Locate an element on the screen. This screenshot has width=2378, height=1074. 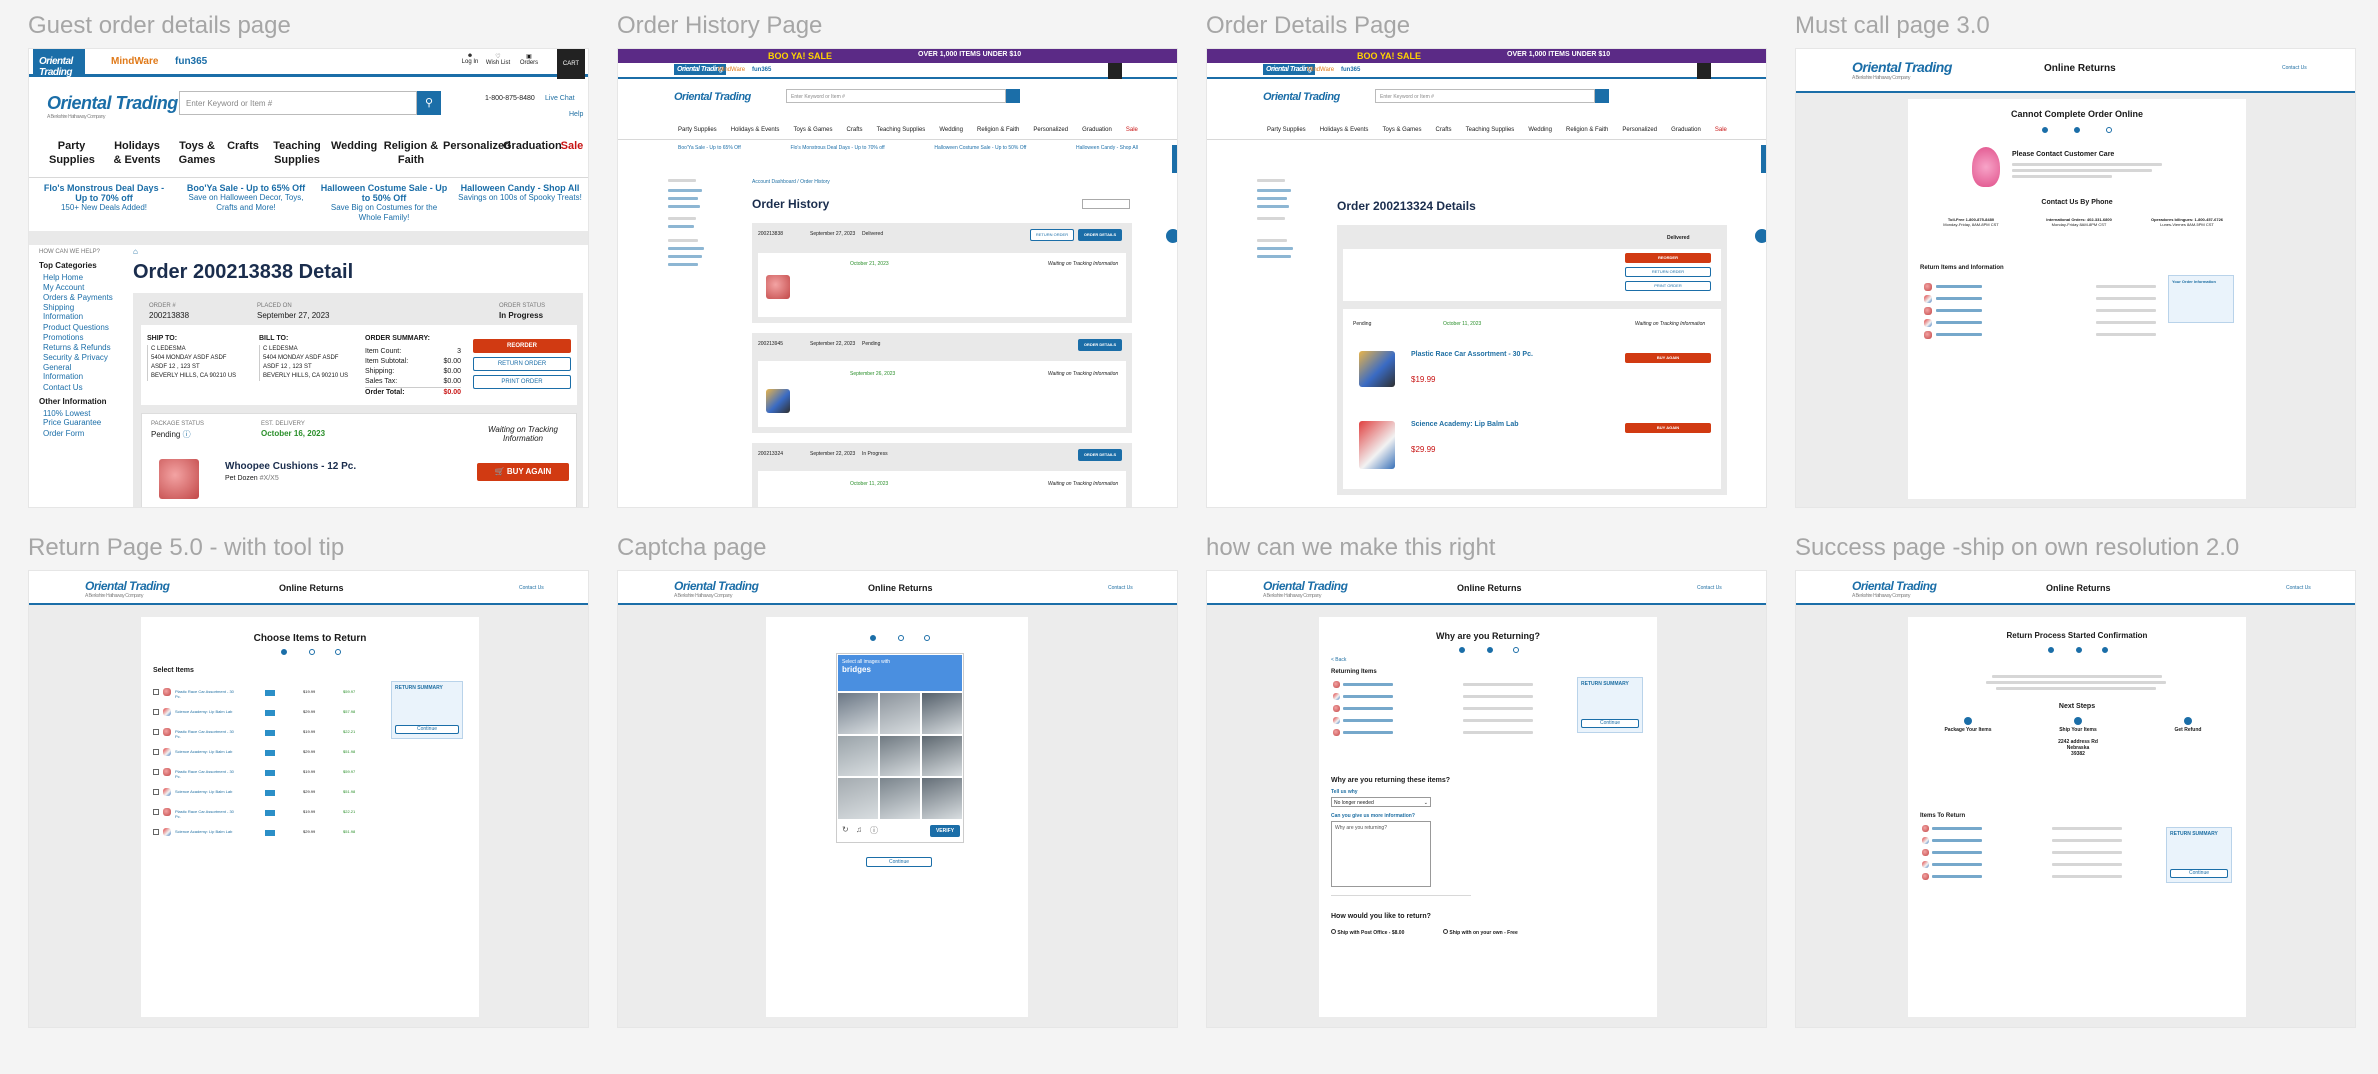
nav-crafts: Crafts is located at coordinates (243, 146).